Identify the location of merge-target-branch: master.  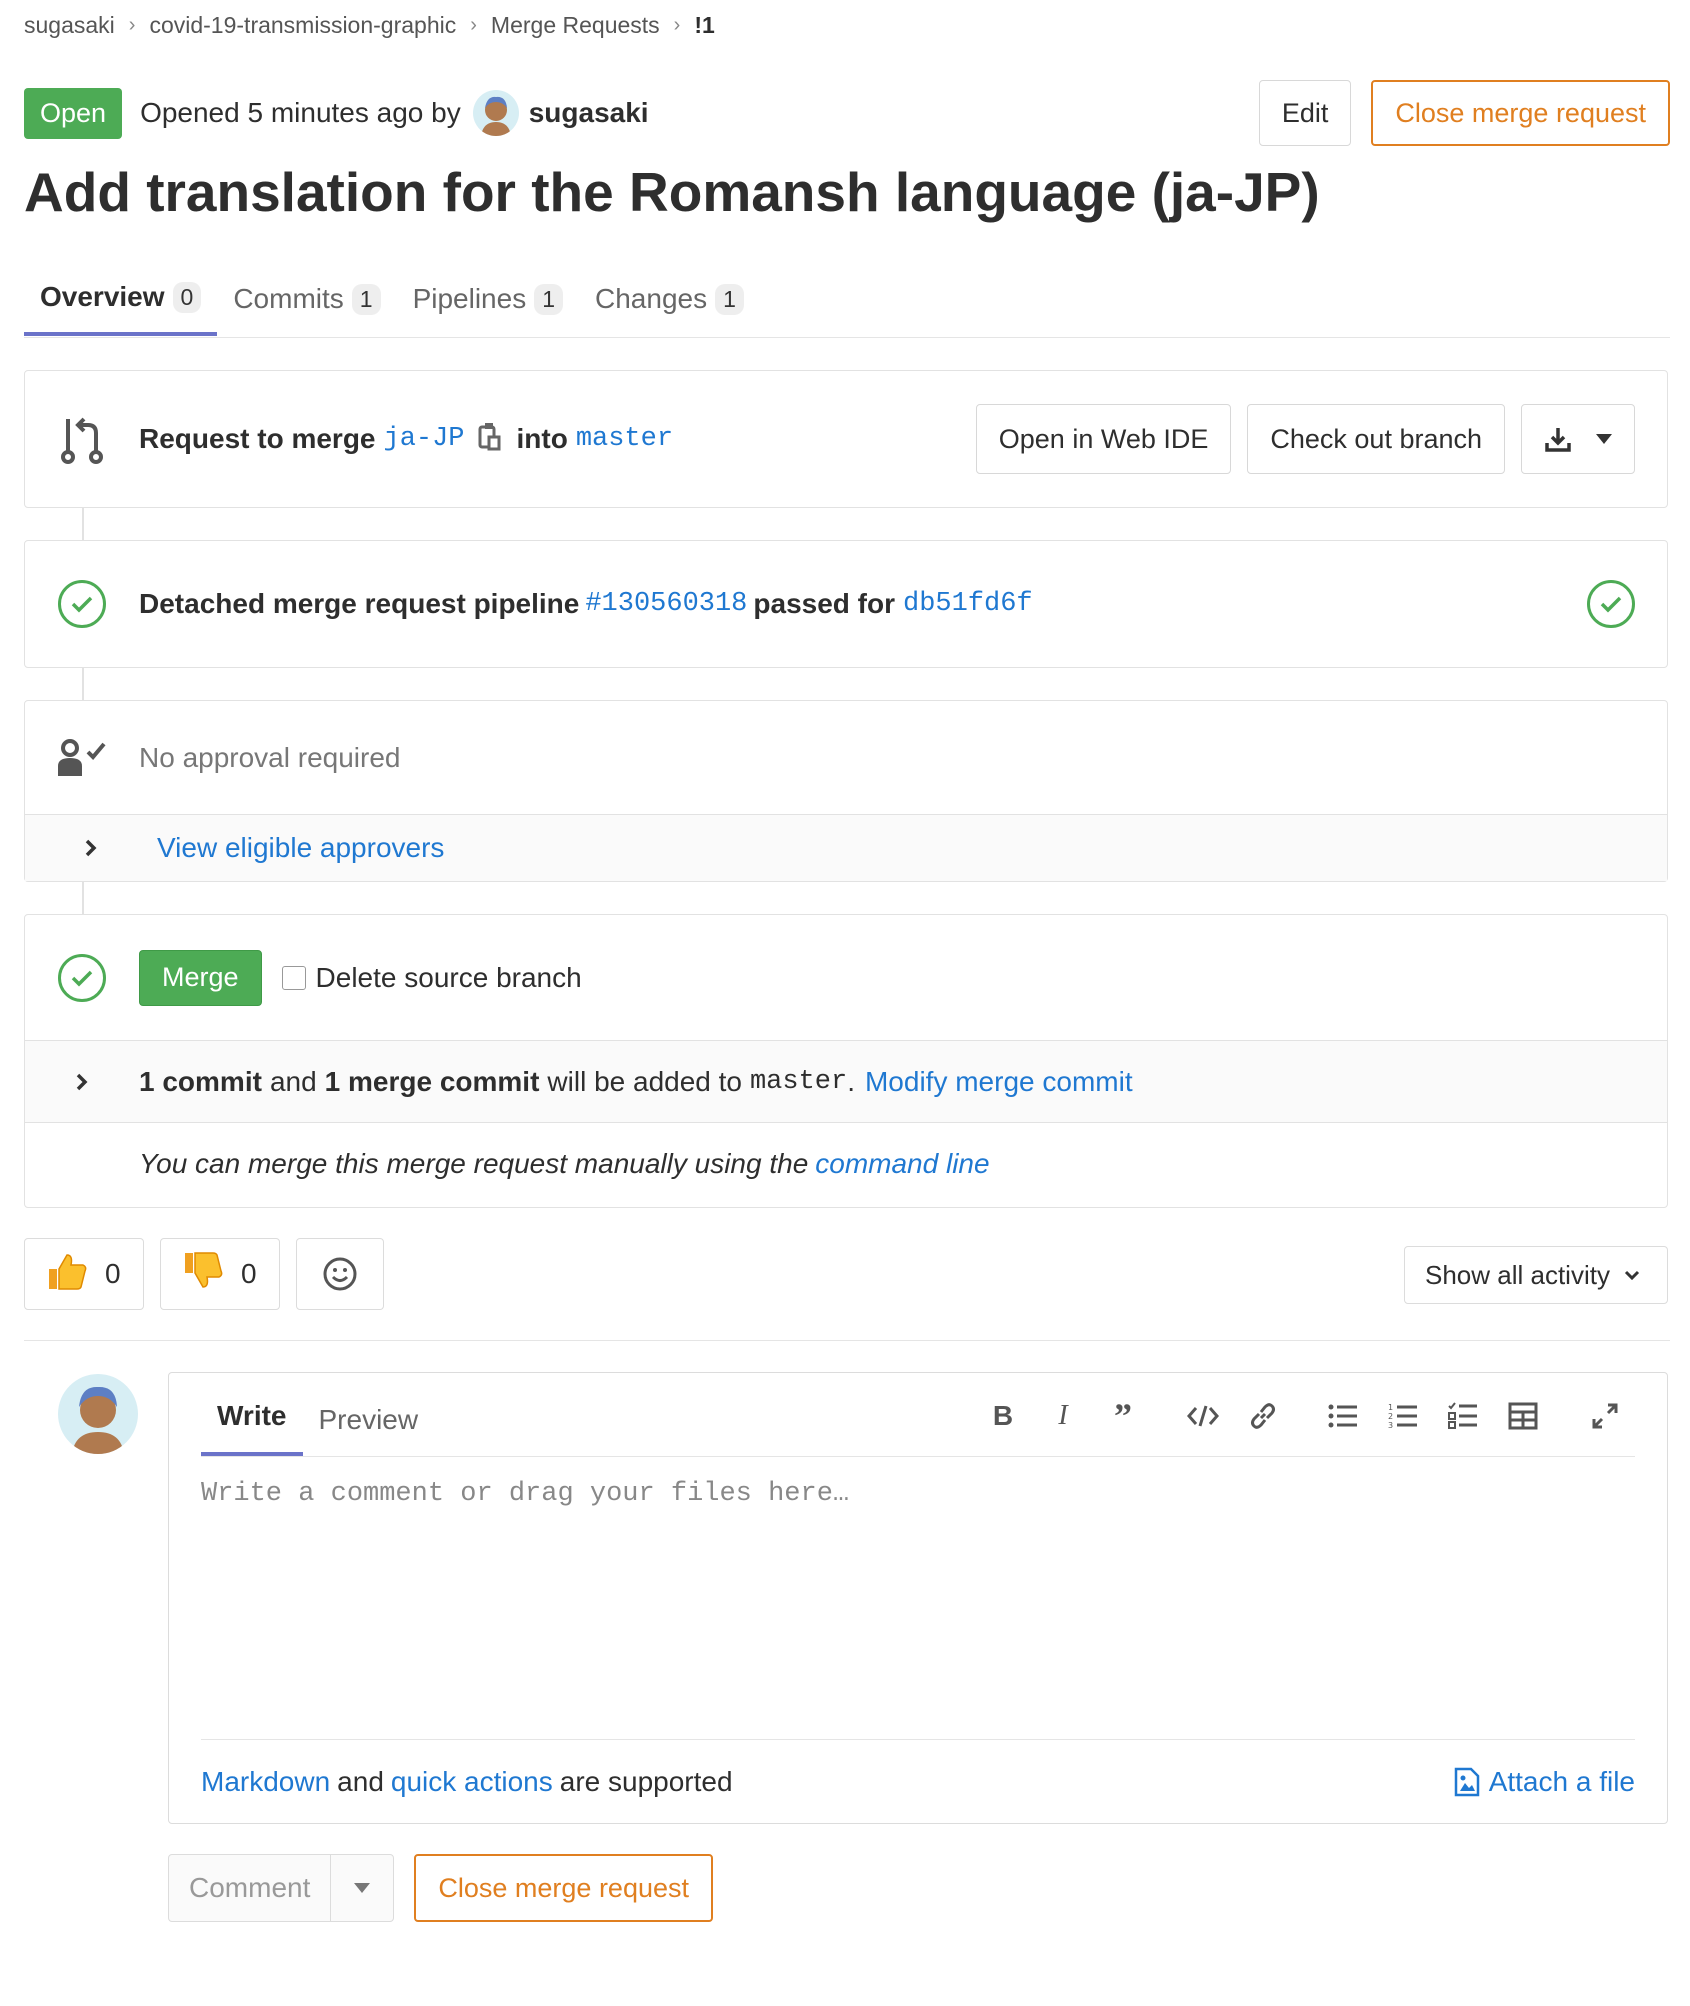
(798, 1081).